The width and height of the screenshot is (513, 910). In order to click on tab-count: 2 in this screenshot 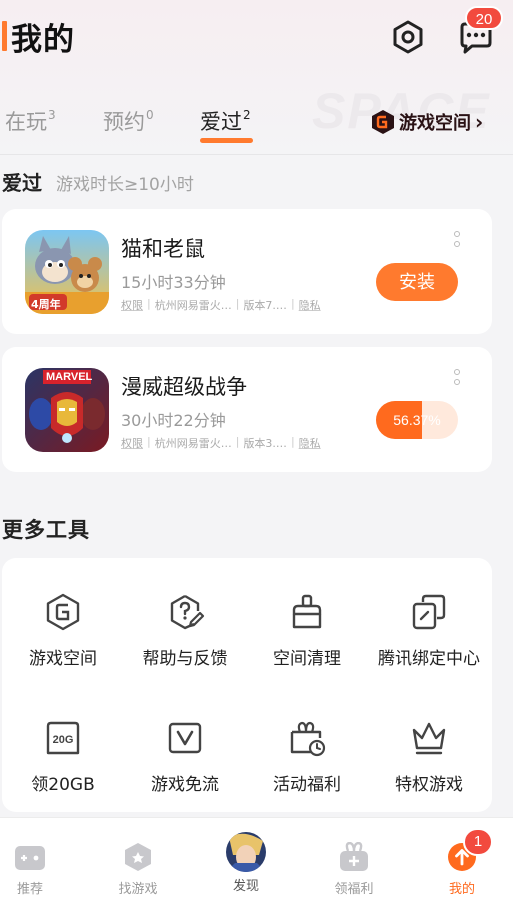, I will do `click(247, 115)`.